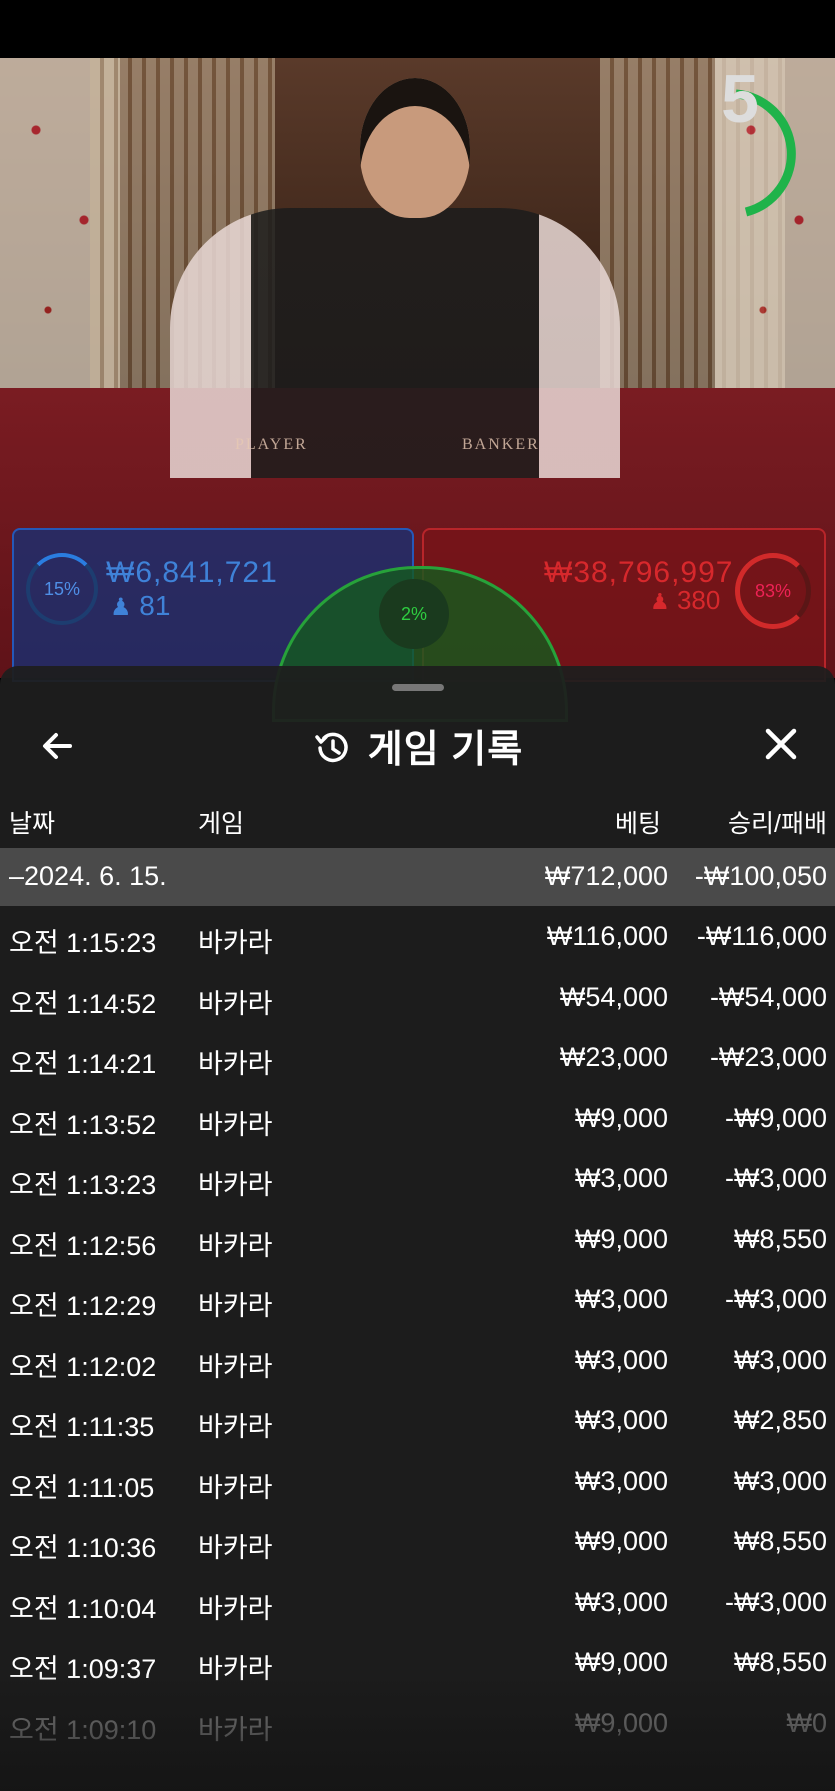 This screenshot has width=835, height=1791. Describe the element at coordinates (418, 687) in the screenshot. I see `sheet-drag-handle` at that location.